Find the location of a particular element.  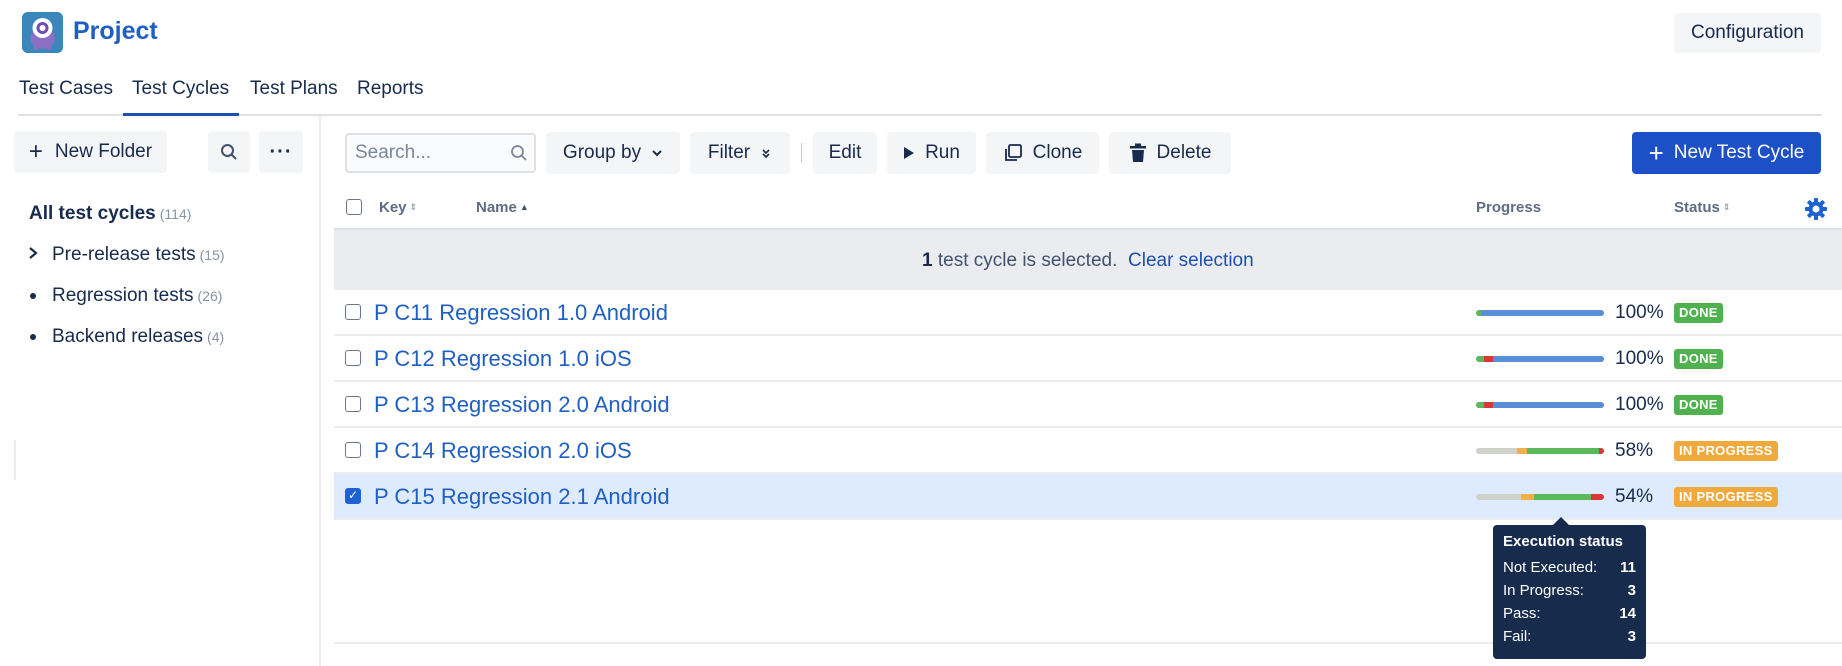

sidebar-more-button: ··· is located at coordinates (281, 152).